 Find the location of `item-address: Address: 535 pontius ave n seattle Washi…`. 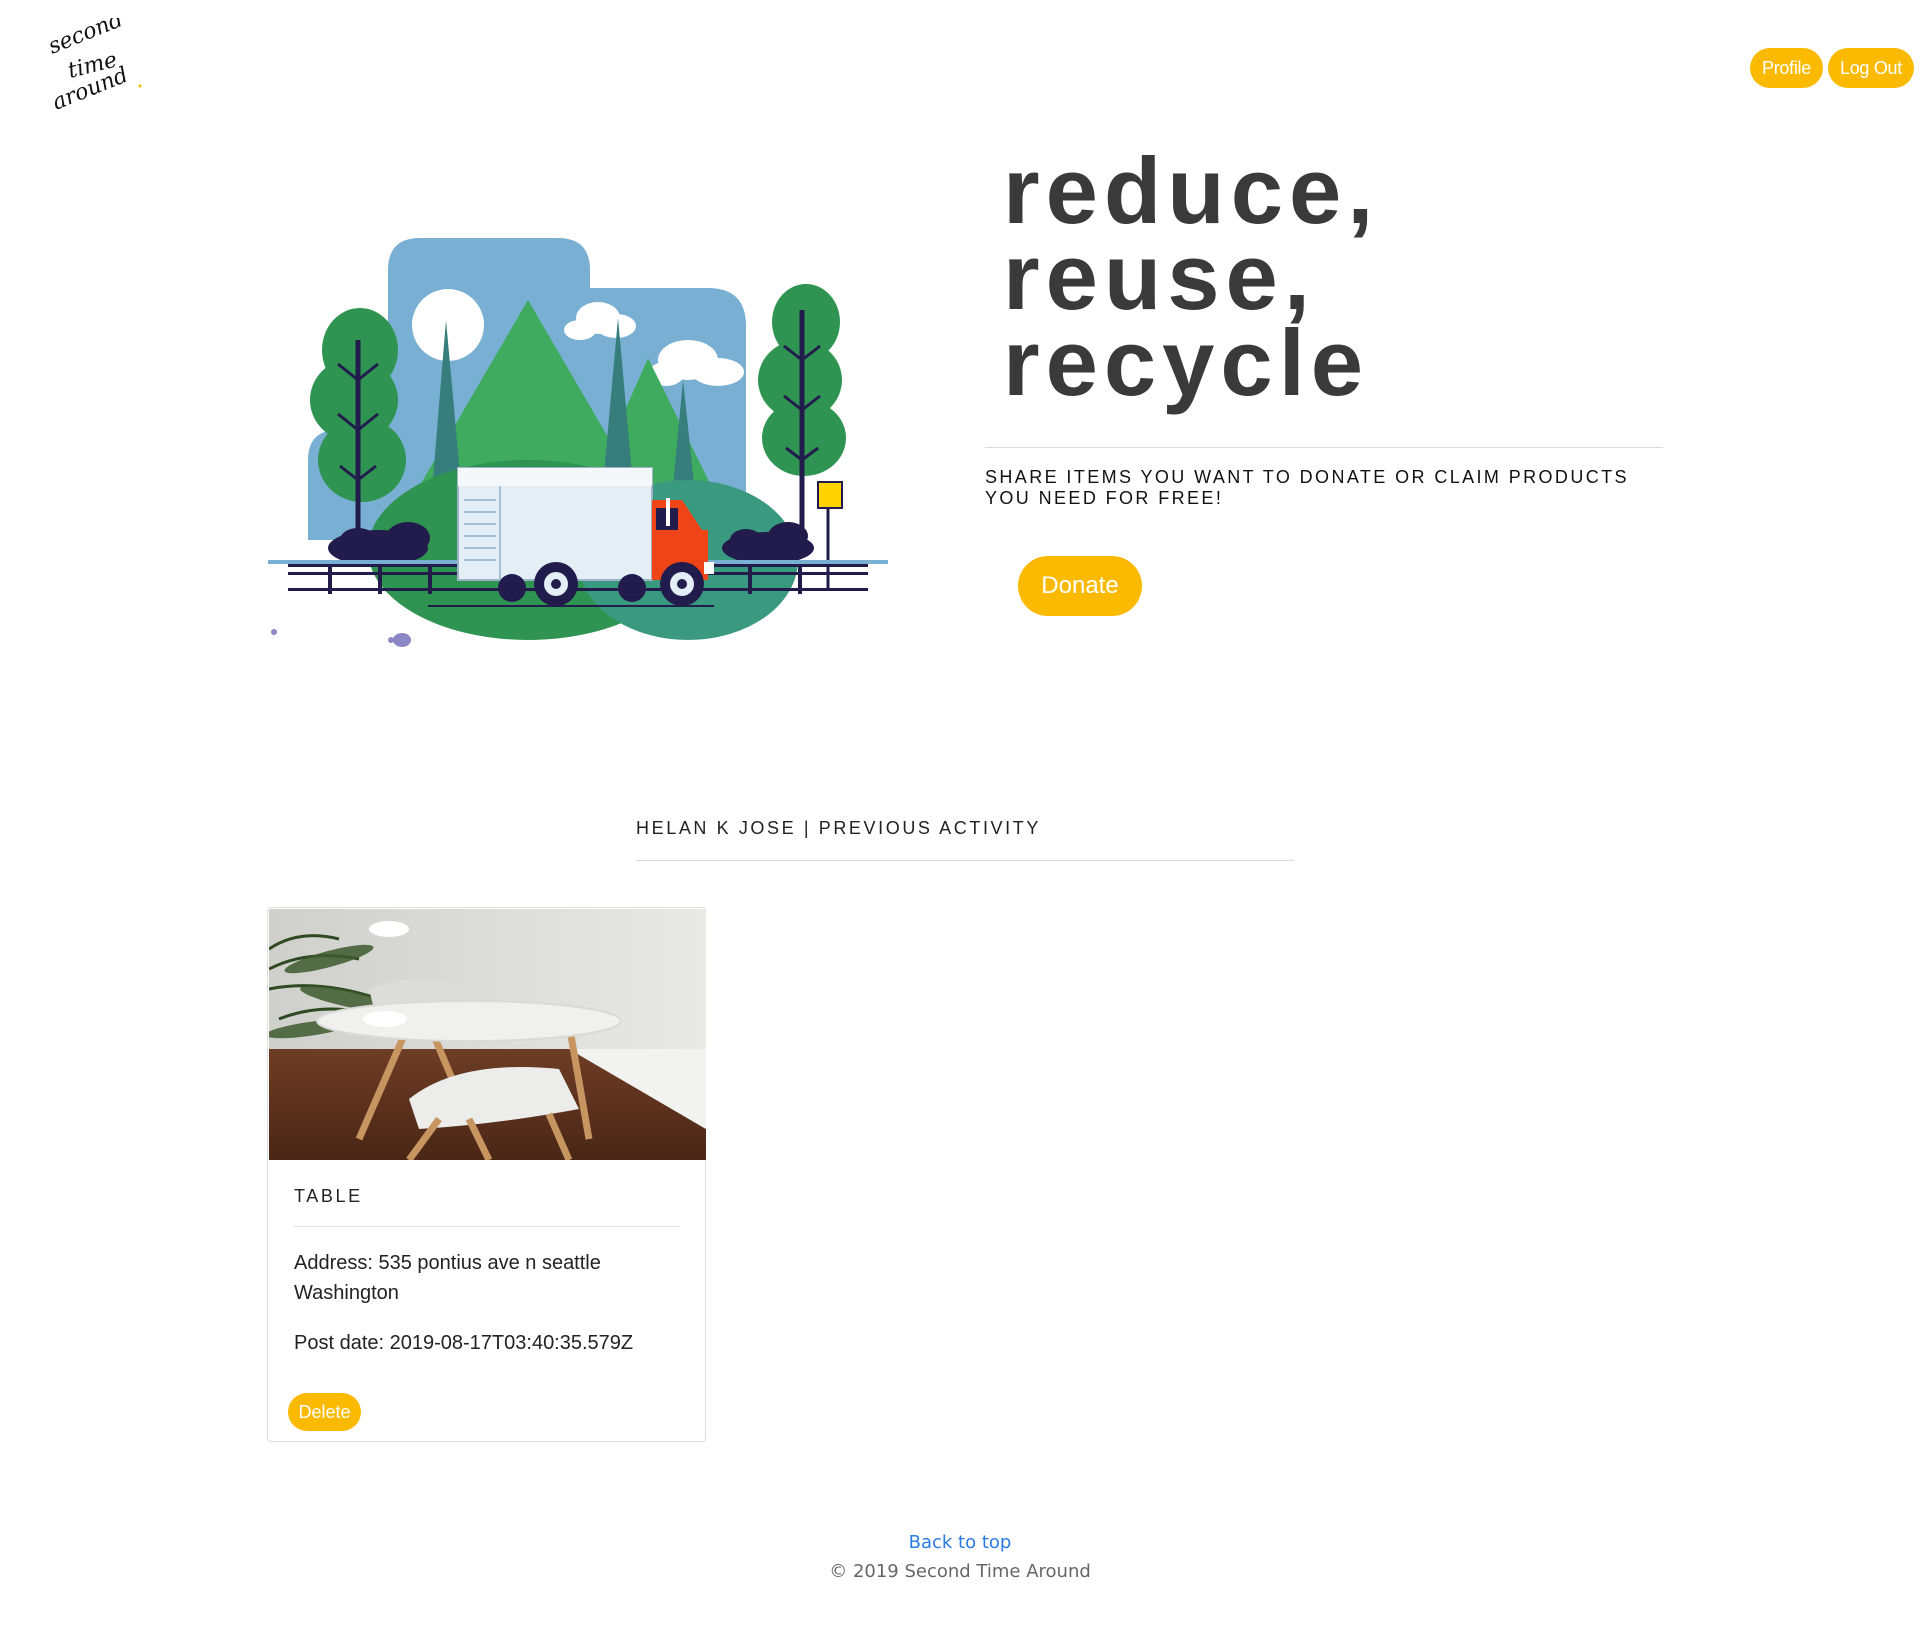

item-address: Address: 535 pontius ave n seattle Washi… is located at coordinates (447, 1278).